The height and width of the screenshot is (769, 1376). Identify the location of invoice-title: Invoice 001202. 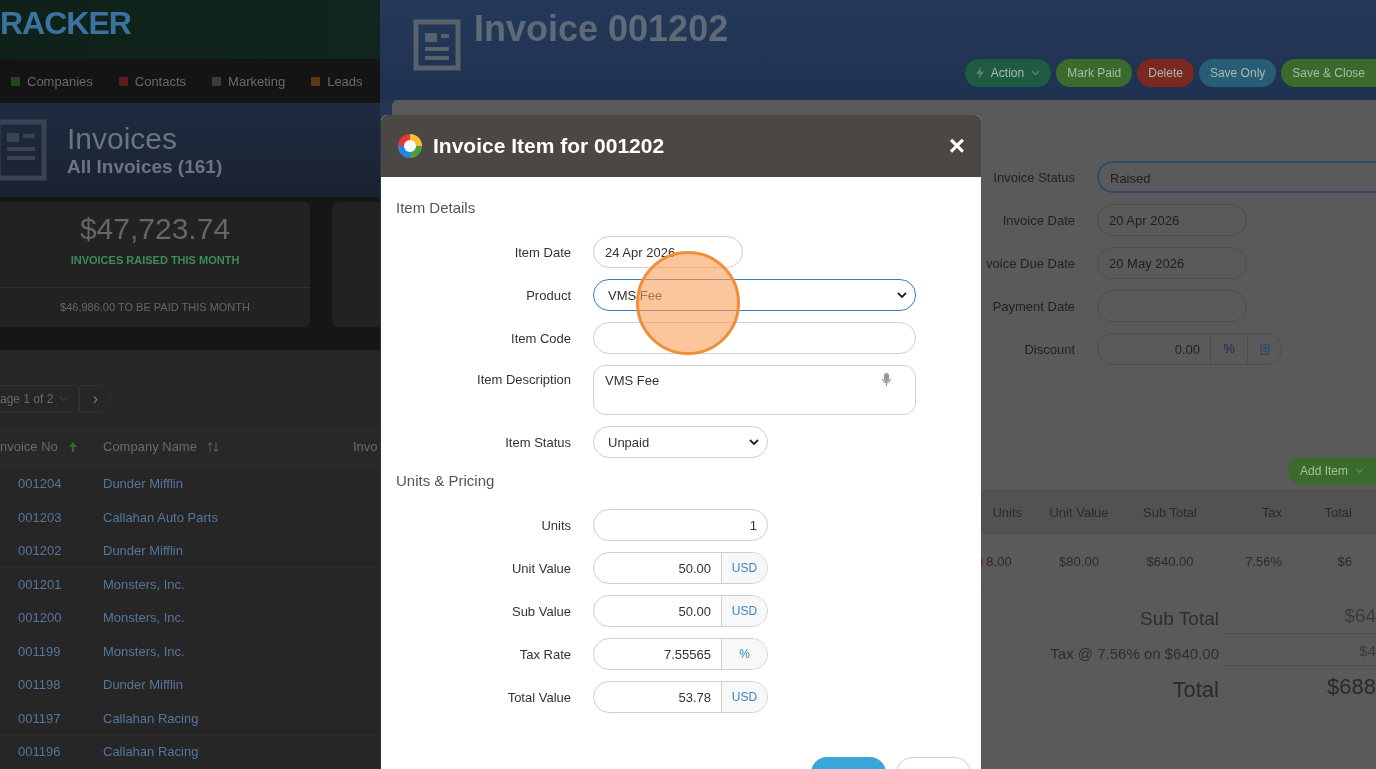
(601, 29).